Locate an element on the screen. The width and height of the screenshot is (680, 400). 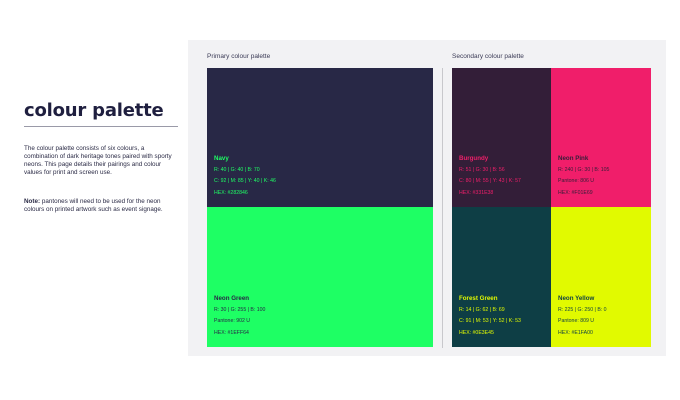
swatch-name: Forest Green is located at coordinates (478, 298).